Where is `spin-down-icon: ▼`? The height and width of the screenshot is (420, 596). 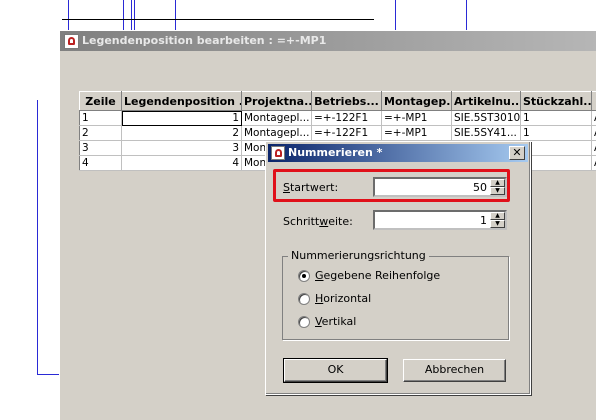
spin-down-icon: ▼ is located at coordinates (497, 224).